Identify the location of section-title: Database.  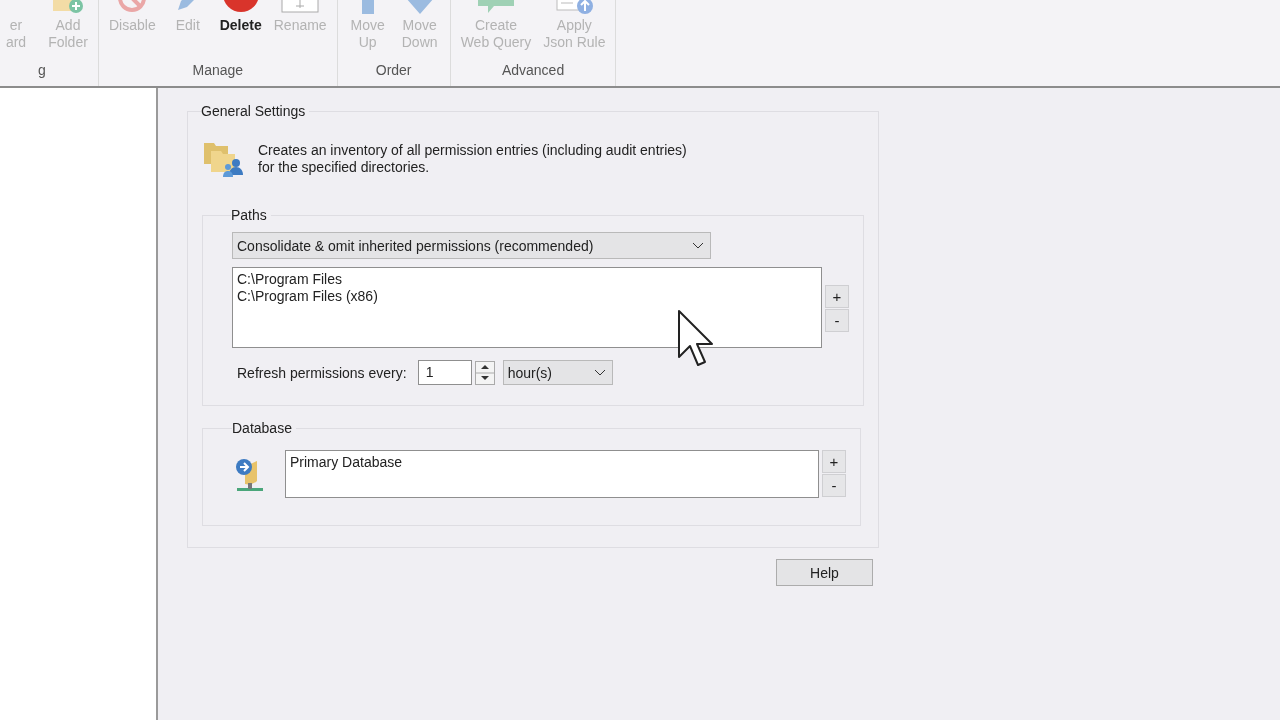
(262, 428).